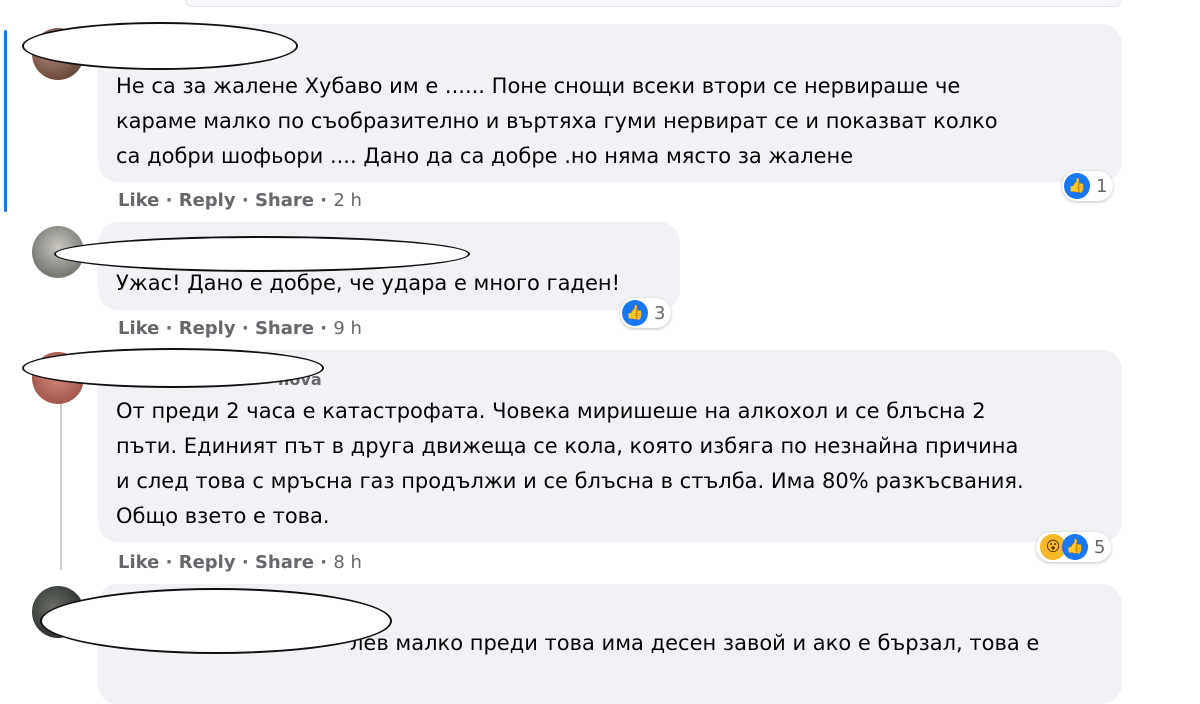 The image size is (1200, 704). Describe the element at coordinates (1100, 547) in the screenshot. I see `reaction-count: 5` at that location.